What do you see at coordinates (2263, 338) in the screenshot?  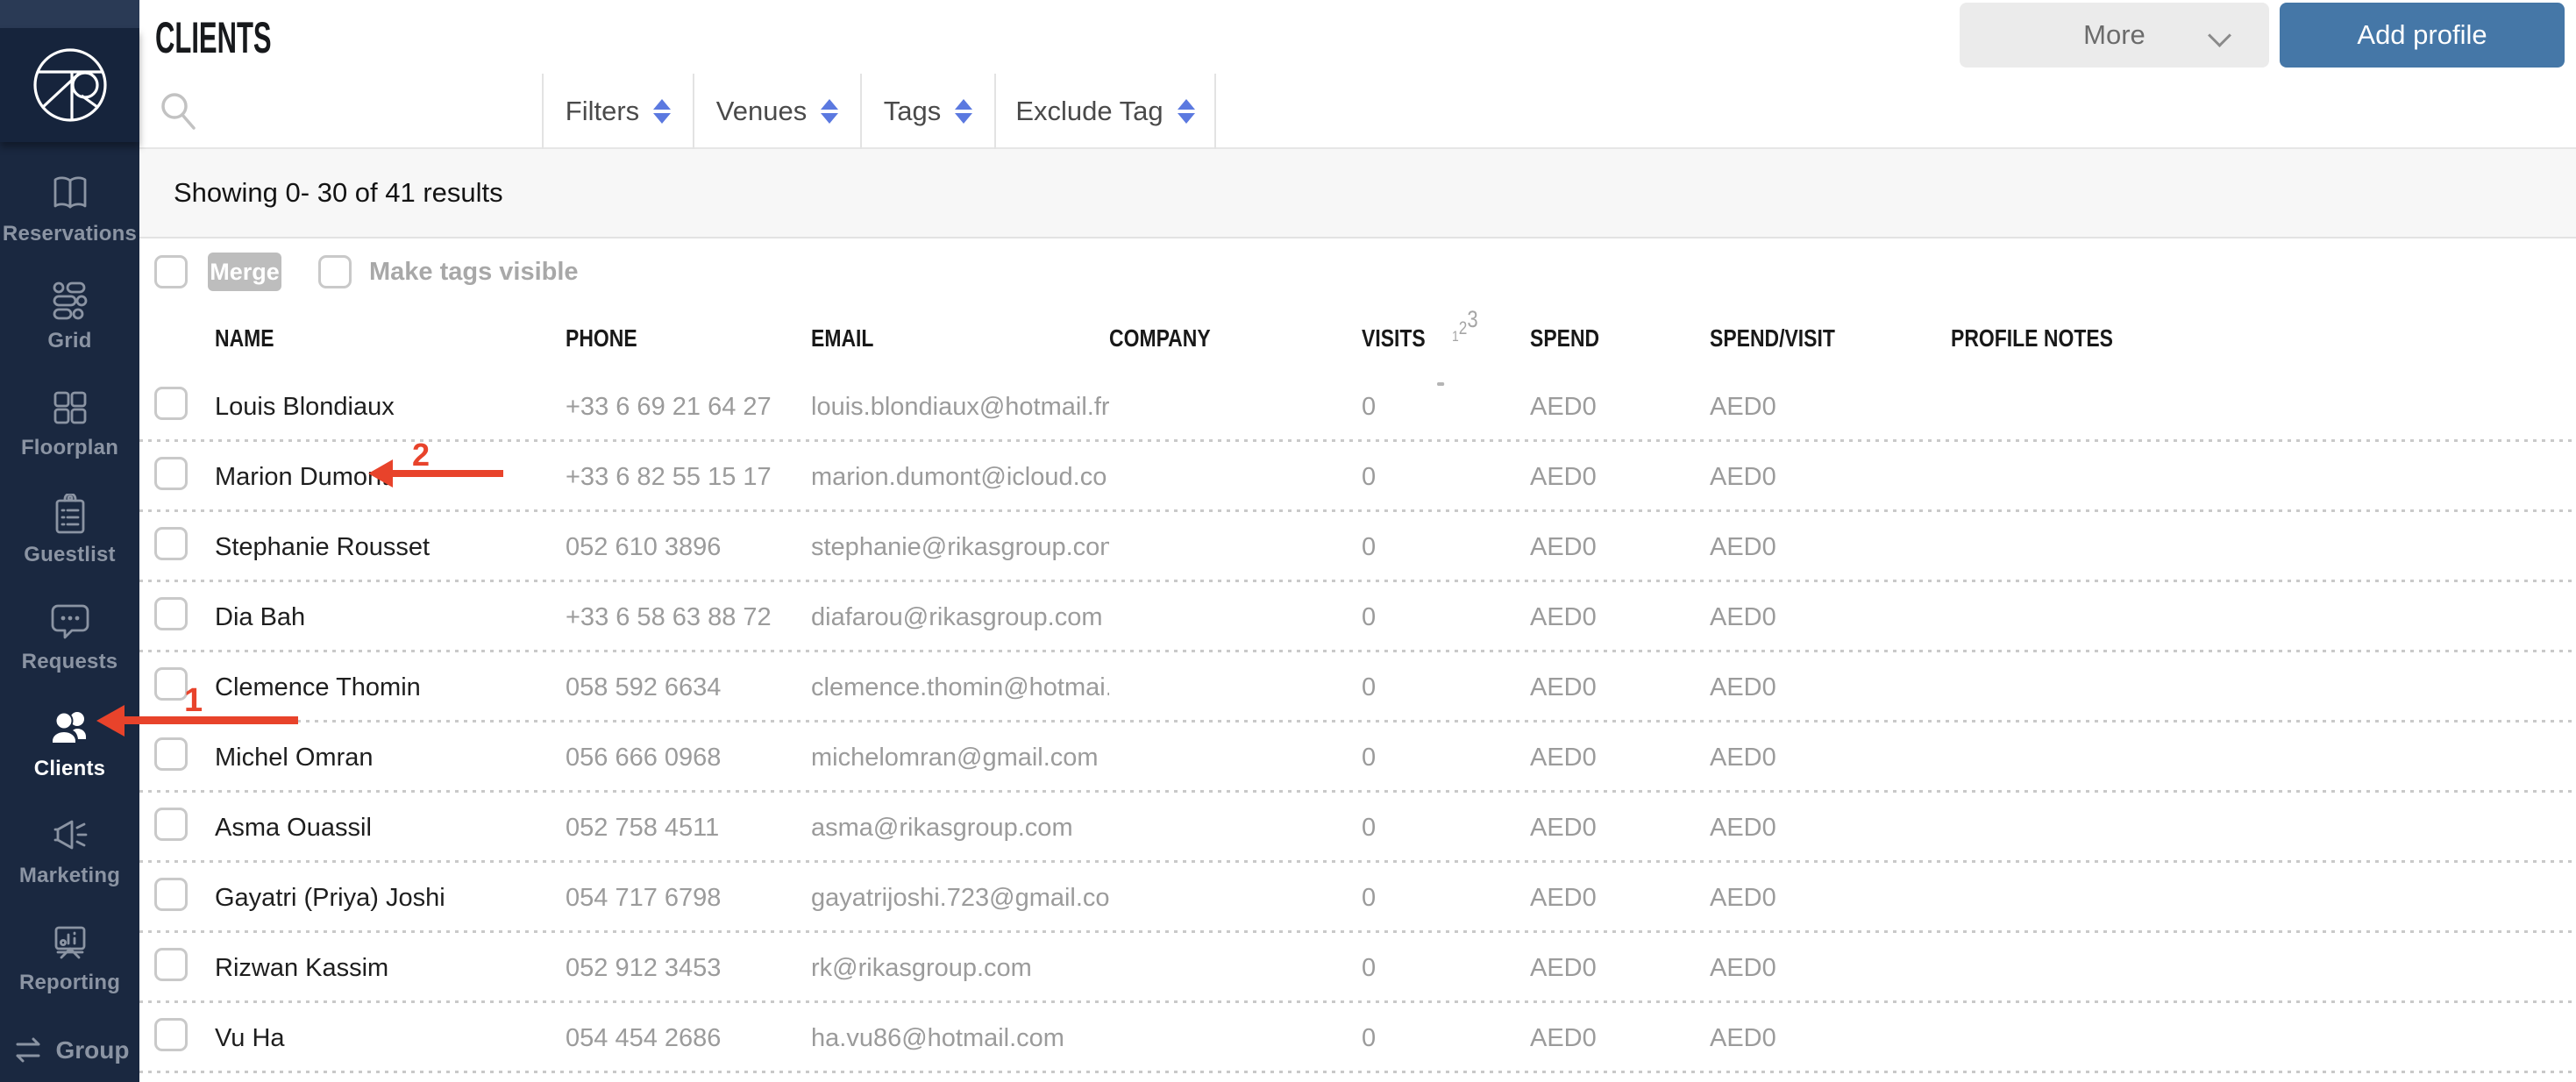 I see `column-header-profile-notes: PROFILE NOTES` at bounding box center [2263, 338].